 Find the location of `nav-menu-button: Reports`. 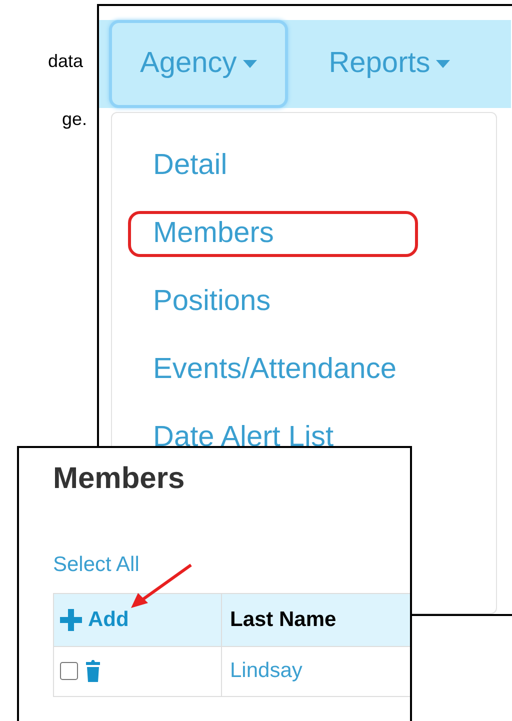

nav-menu-button: Reports is located at coordinates (390, 64).